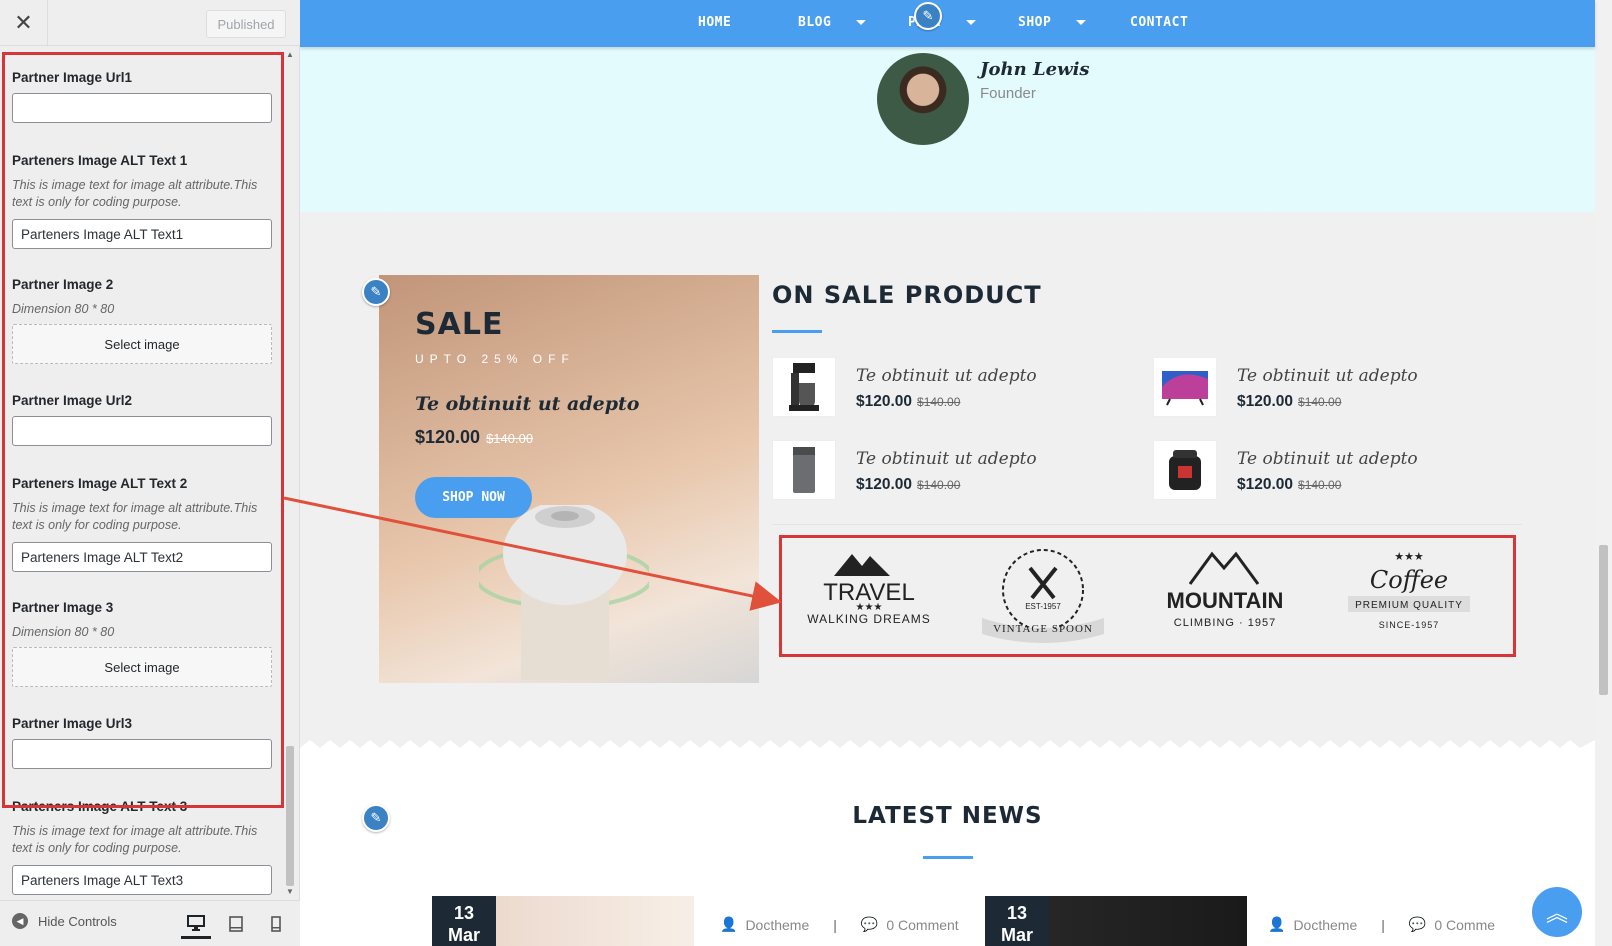 Image resolution: width=1612 pixels, height=946 pixels. What do you see at coordinates (72, 77) in the screenshot?
I see `field-label: Partner Image Url1` at bounding box center [72, 77].